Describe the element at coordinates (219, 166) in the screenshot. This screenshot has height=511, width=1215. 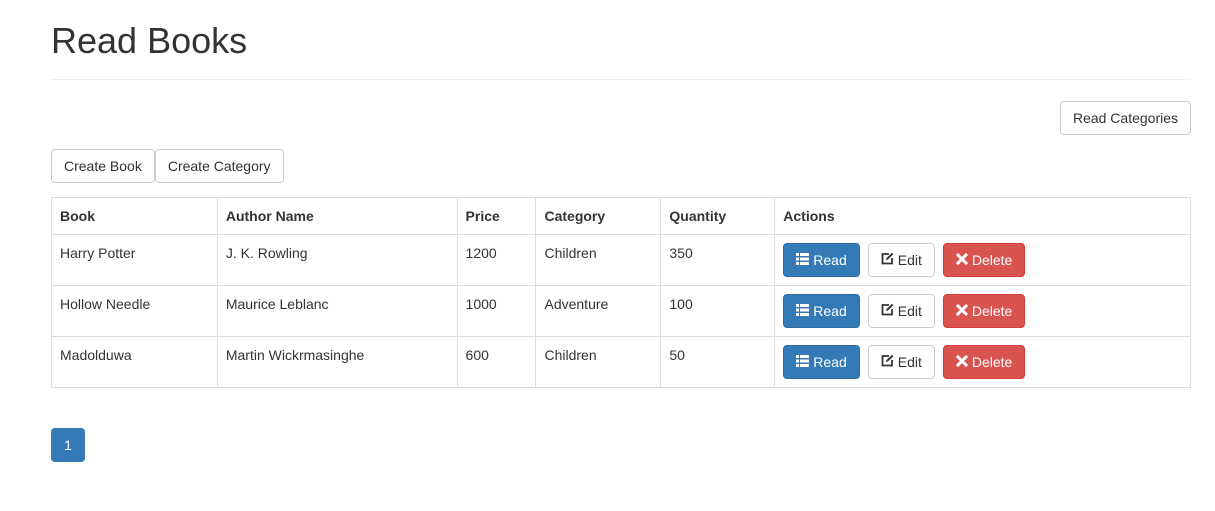
I see `create-category-button: Create Category` at that location.